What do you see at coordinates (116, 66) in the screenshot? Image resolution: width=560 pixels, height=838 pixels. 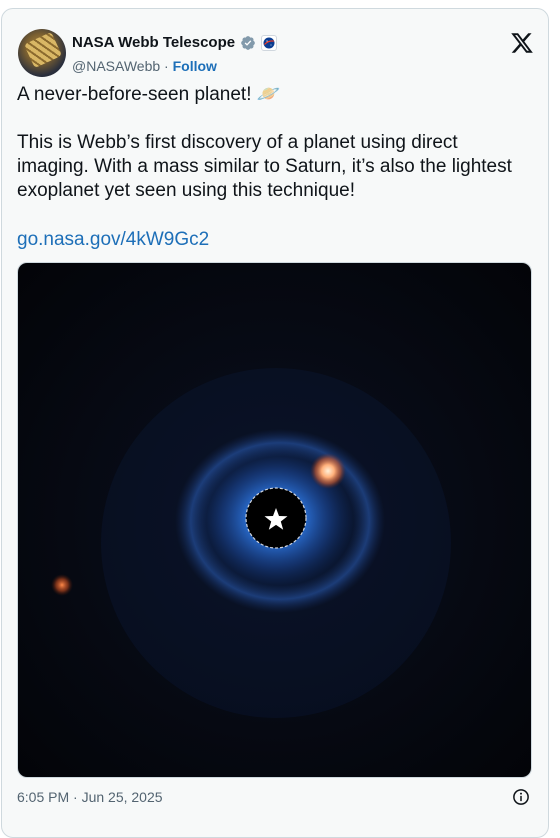 I see `author-handle: @NASAWebb` at bounding box center [116, 66].